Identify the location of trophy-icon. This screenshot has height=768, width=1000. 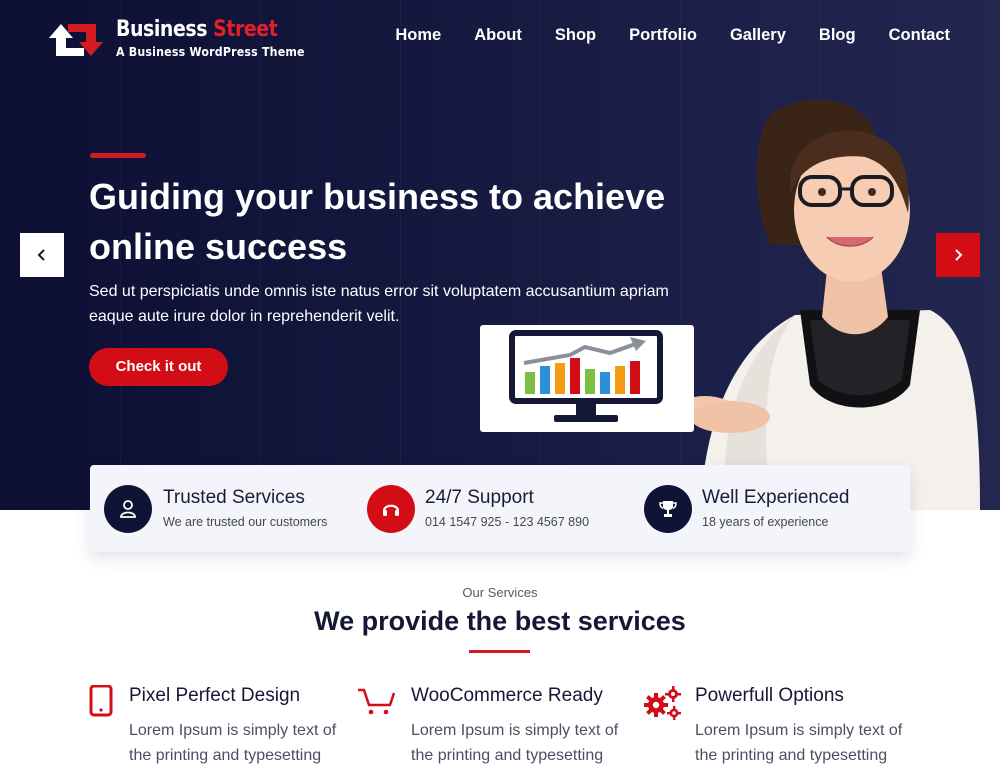
(668, 509).